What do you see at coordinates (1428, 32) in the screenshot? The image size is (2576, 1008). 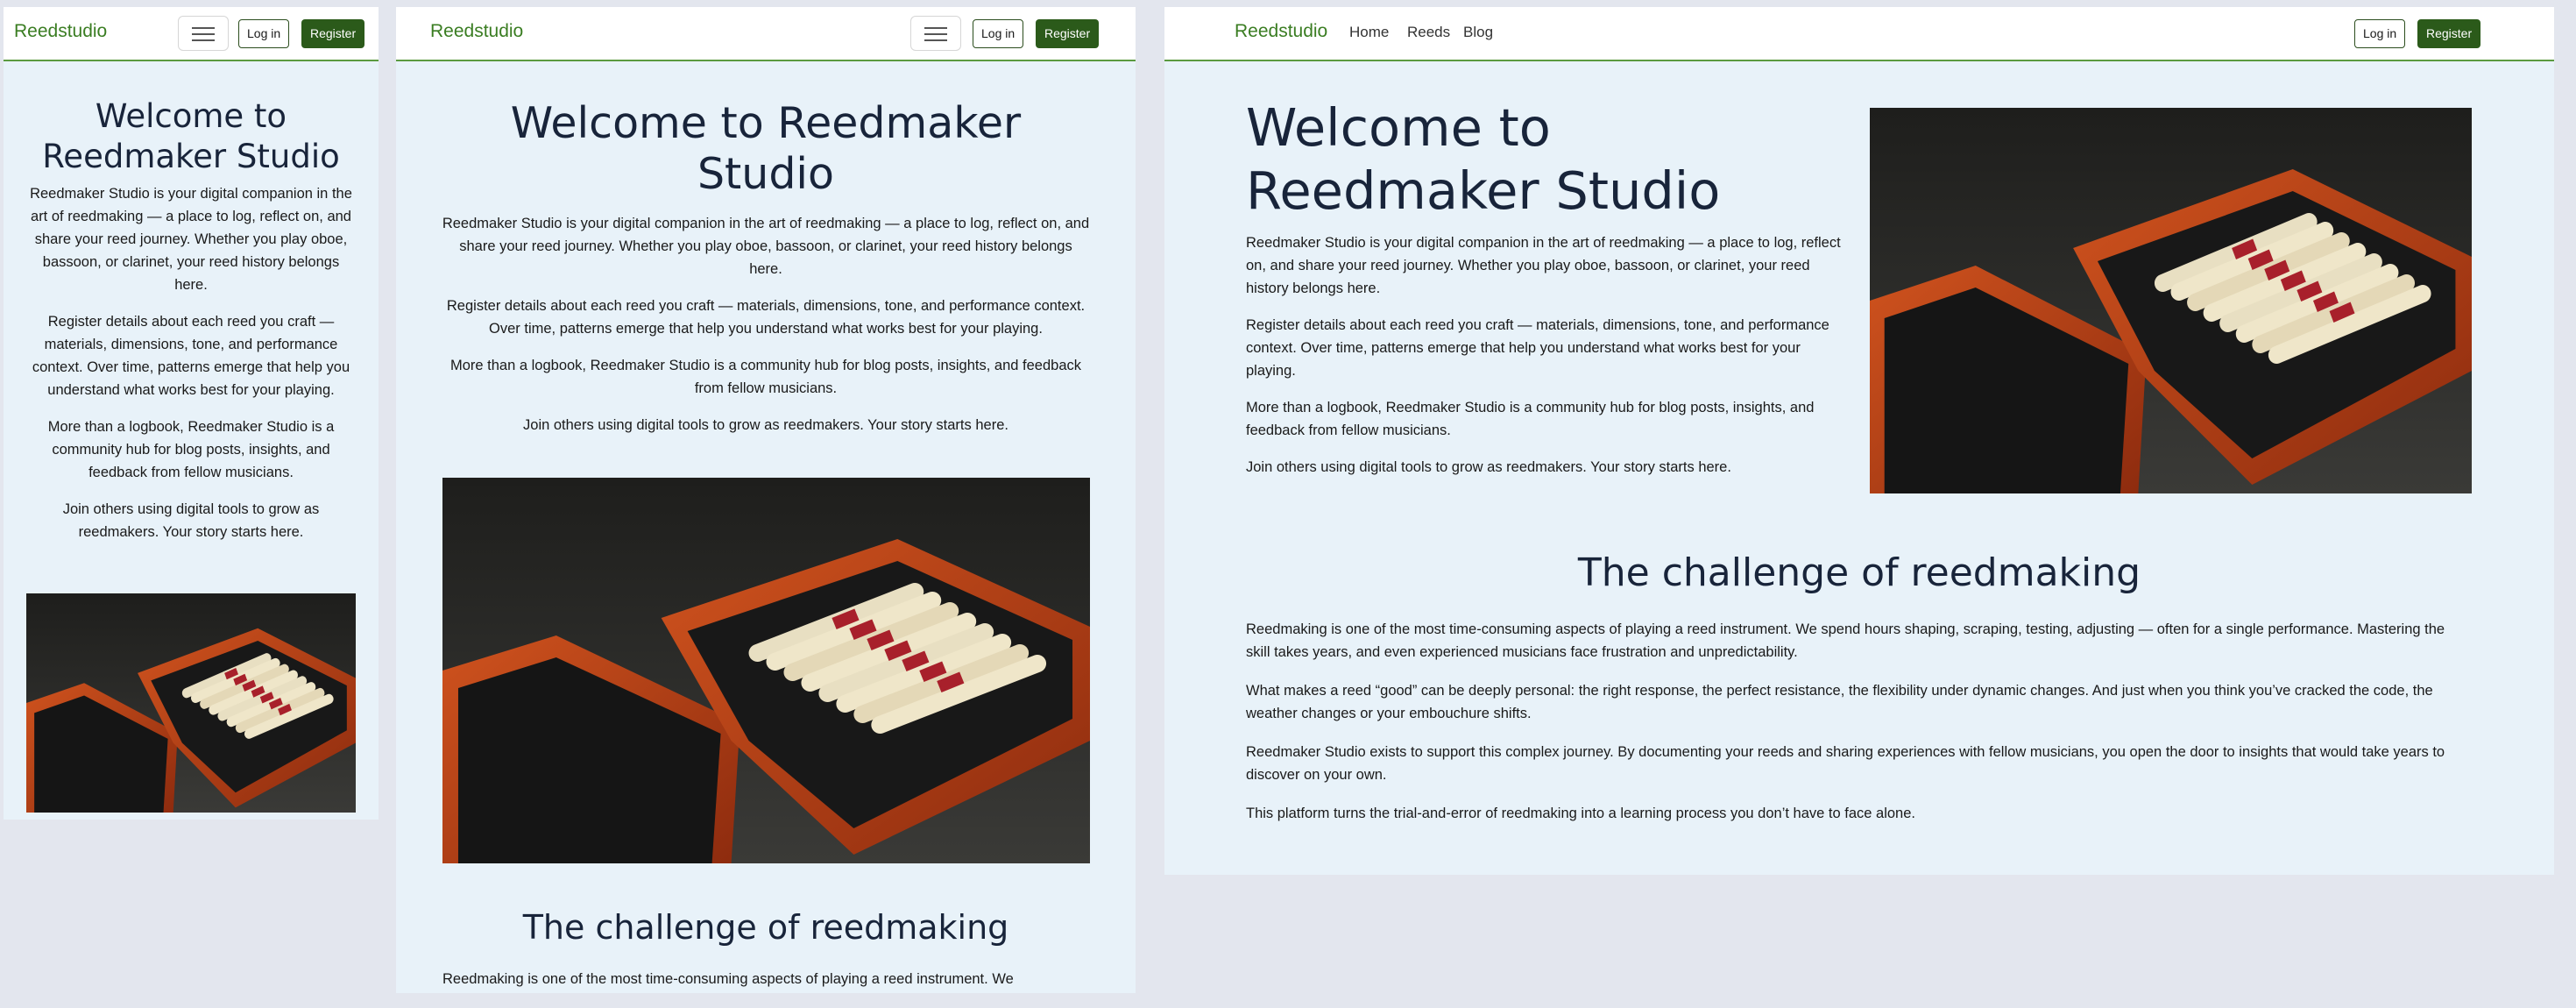 I see `nav-link-reeds: Reeds` at bounding box center [1428, 32].